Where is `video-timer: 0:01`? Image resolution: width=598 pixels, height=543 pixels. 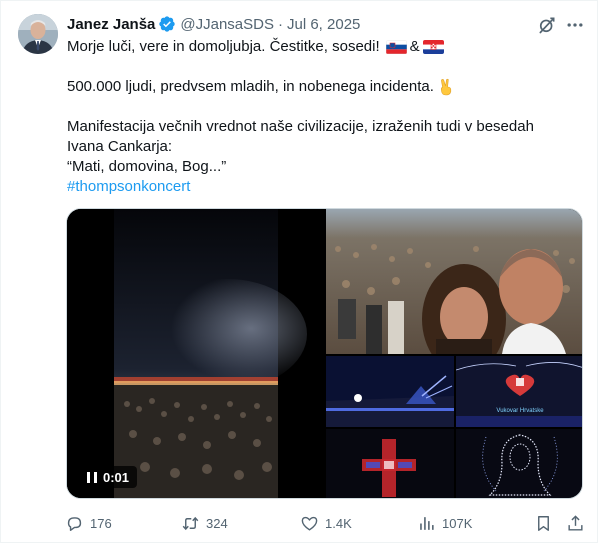 video-timer: 0:01 is located at coordinates (108, 477).